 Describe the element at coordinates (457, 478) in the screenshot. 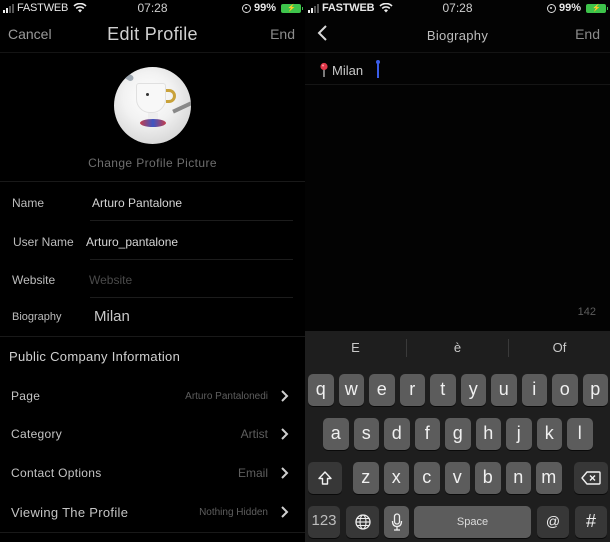

I see `key-v: v` at that location.